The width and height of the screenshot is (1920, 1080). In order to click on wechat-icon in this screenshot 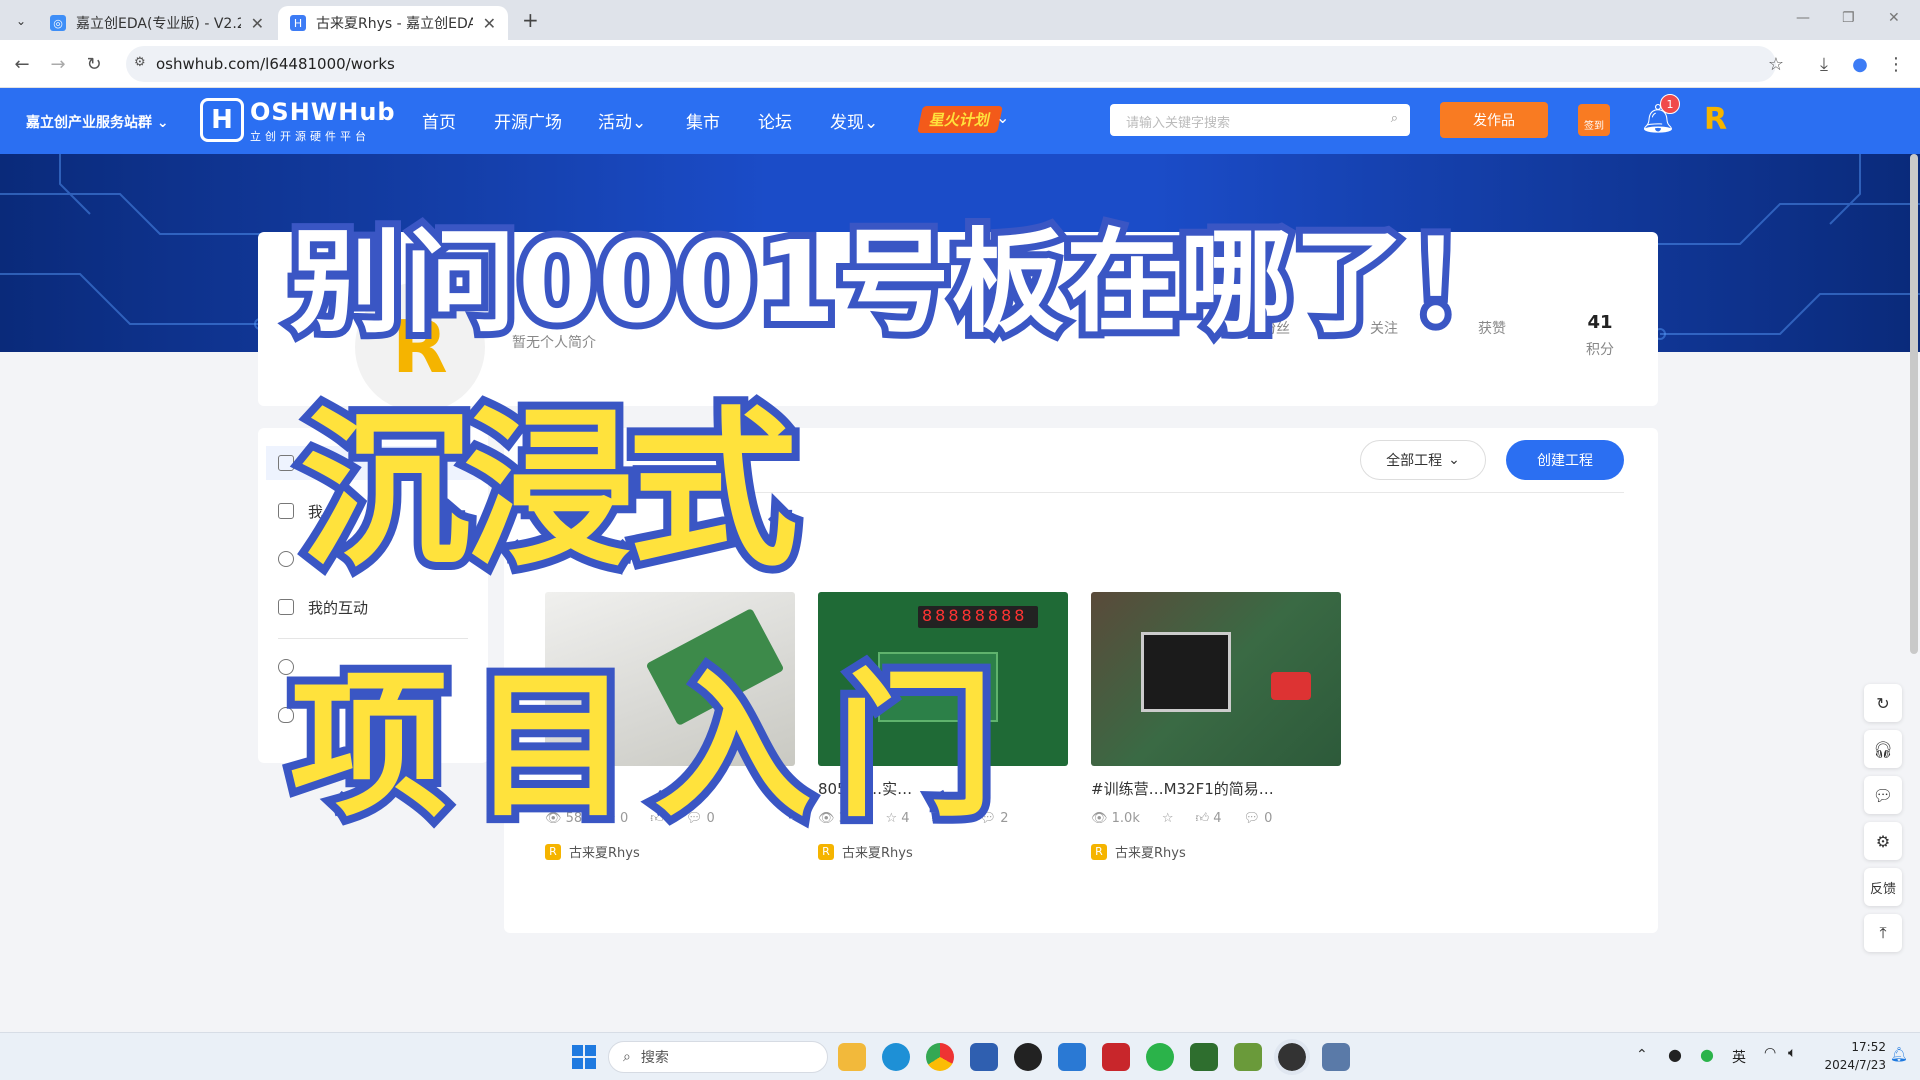, I will do `click(1160, 1057)`.